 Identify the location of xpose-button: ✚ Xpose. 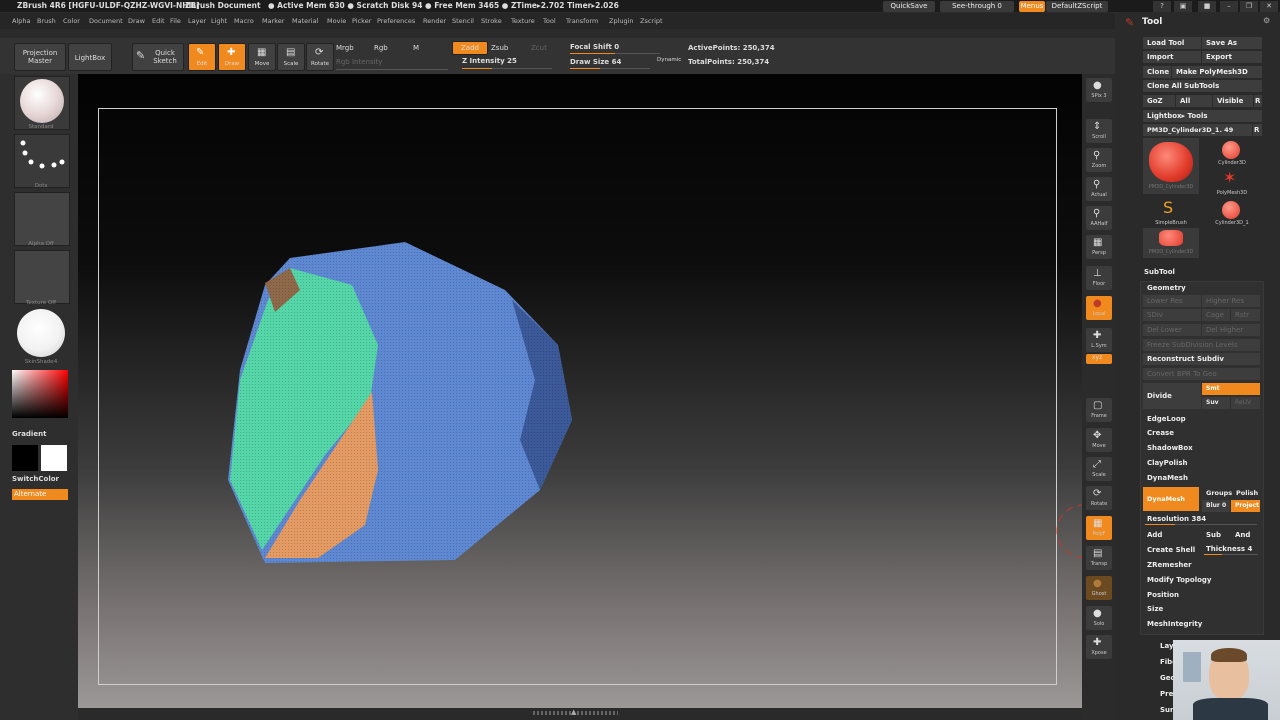
(1099, 647).